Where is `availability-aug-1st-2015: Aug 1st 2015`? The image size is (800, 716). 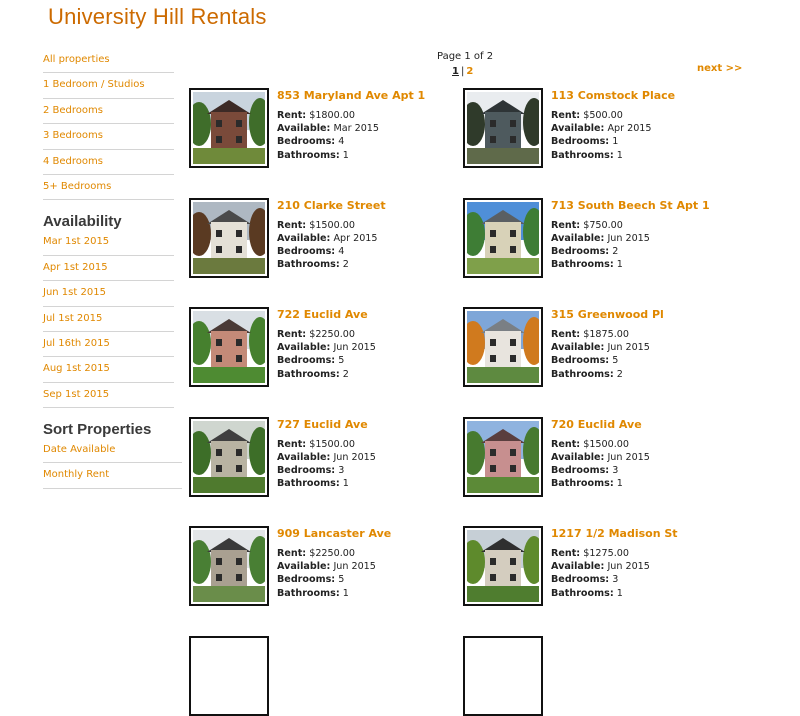
availability-aug-1st-2015: Aug 1st 2015 is located at coordinates (108, 370).